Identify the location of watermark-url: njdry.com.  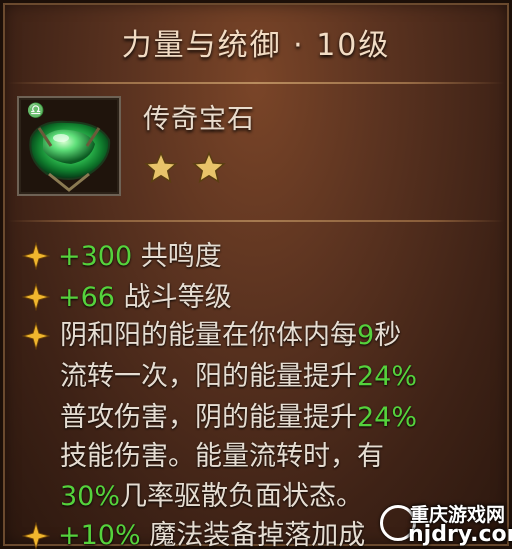
(460, 534).